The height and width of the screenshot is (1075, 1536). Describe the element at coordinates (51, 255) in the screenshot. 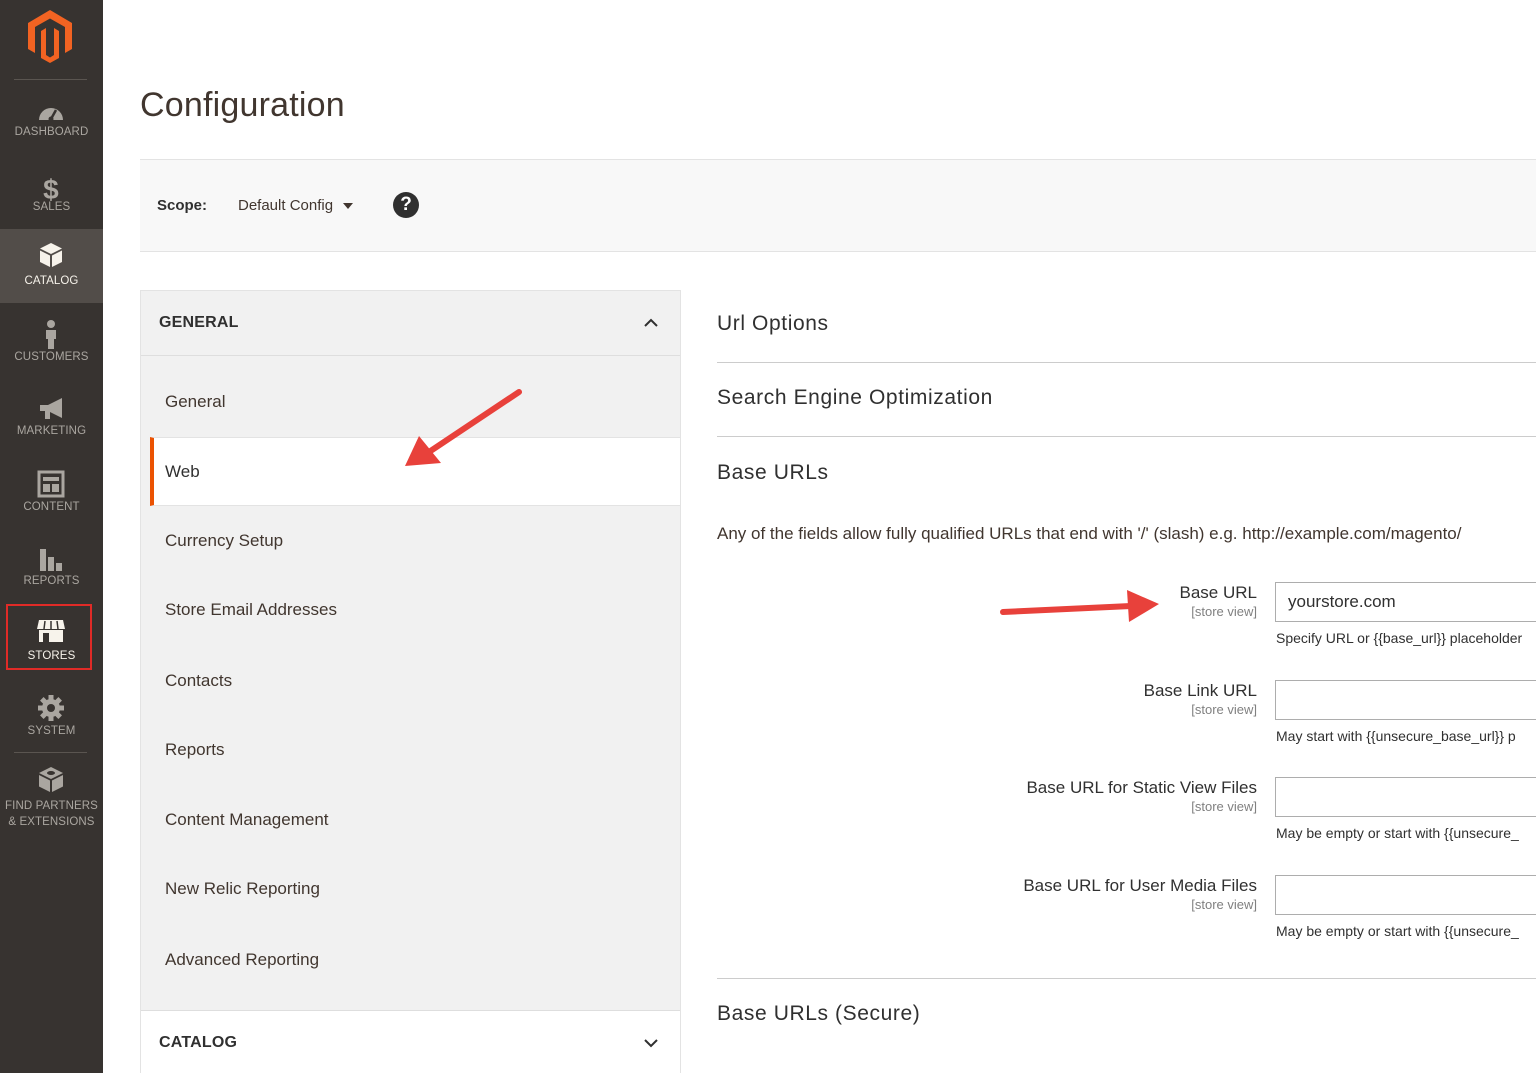

I see `box-icon` at that location.